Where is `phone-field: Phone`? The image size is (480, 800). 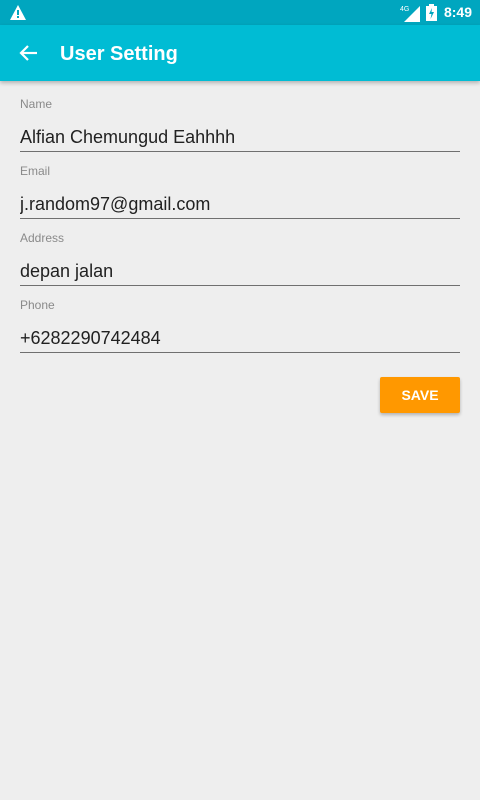
phone-field: Phone is located at coordinates (240, 325).